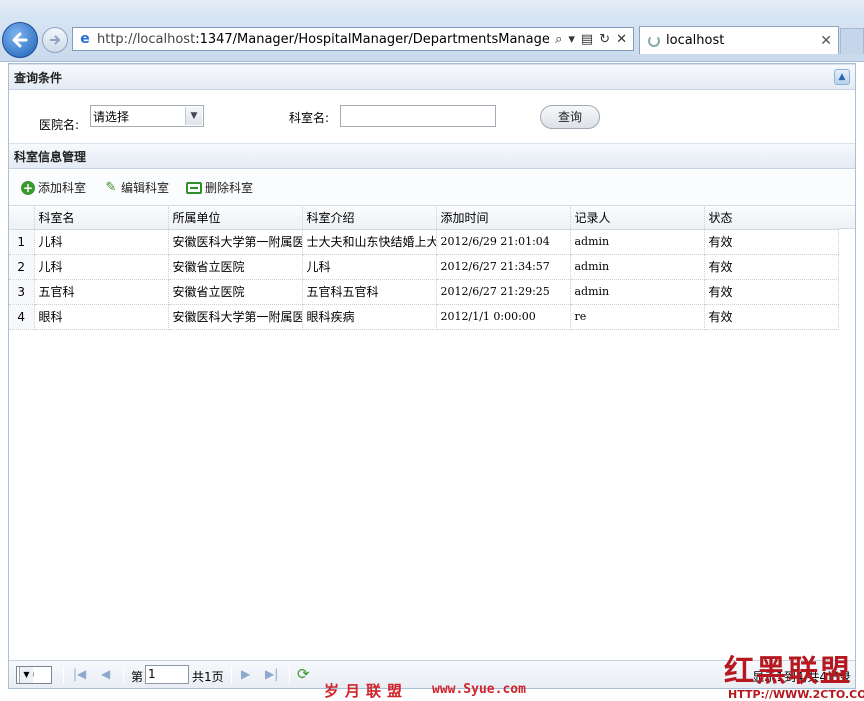  What do you see at coordinates (571, 39) in the screenshot?
I see `dropdown-icon: ▾` at bounding box center [571, 39].